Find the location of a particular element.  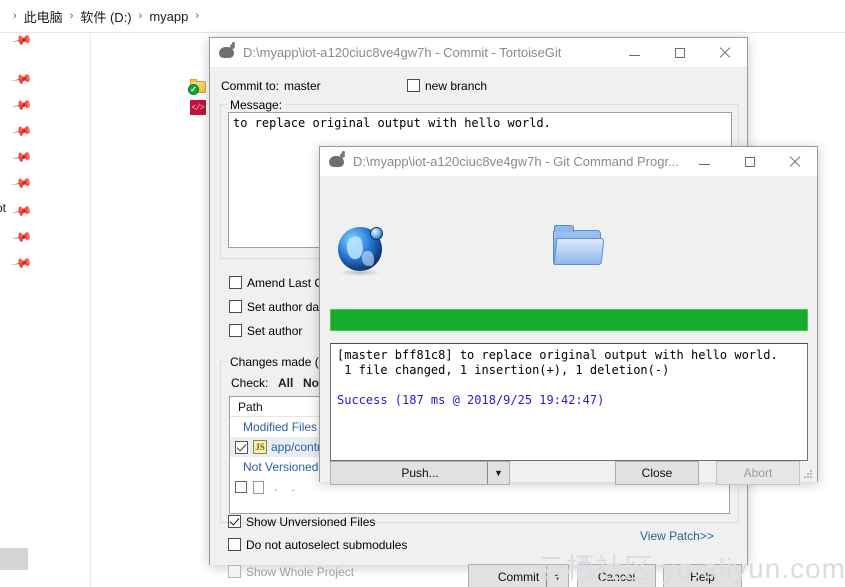

push-dropdown-arrow-icon: ▼ is located at coordinates (498, 473).